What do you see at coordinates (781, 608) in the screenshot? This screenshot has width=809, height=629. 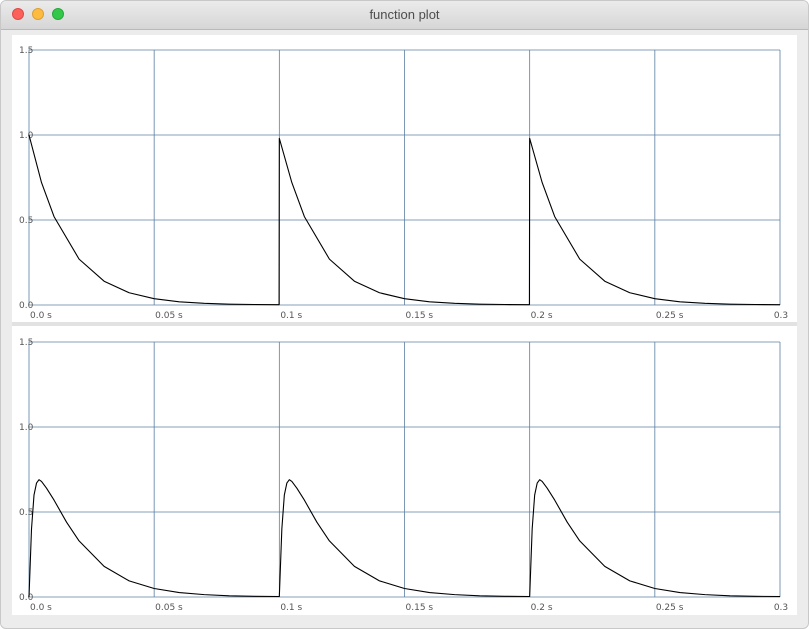 I see `bottom-x-tick-label: 0.3` at bounding box center [781, 608].